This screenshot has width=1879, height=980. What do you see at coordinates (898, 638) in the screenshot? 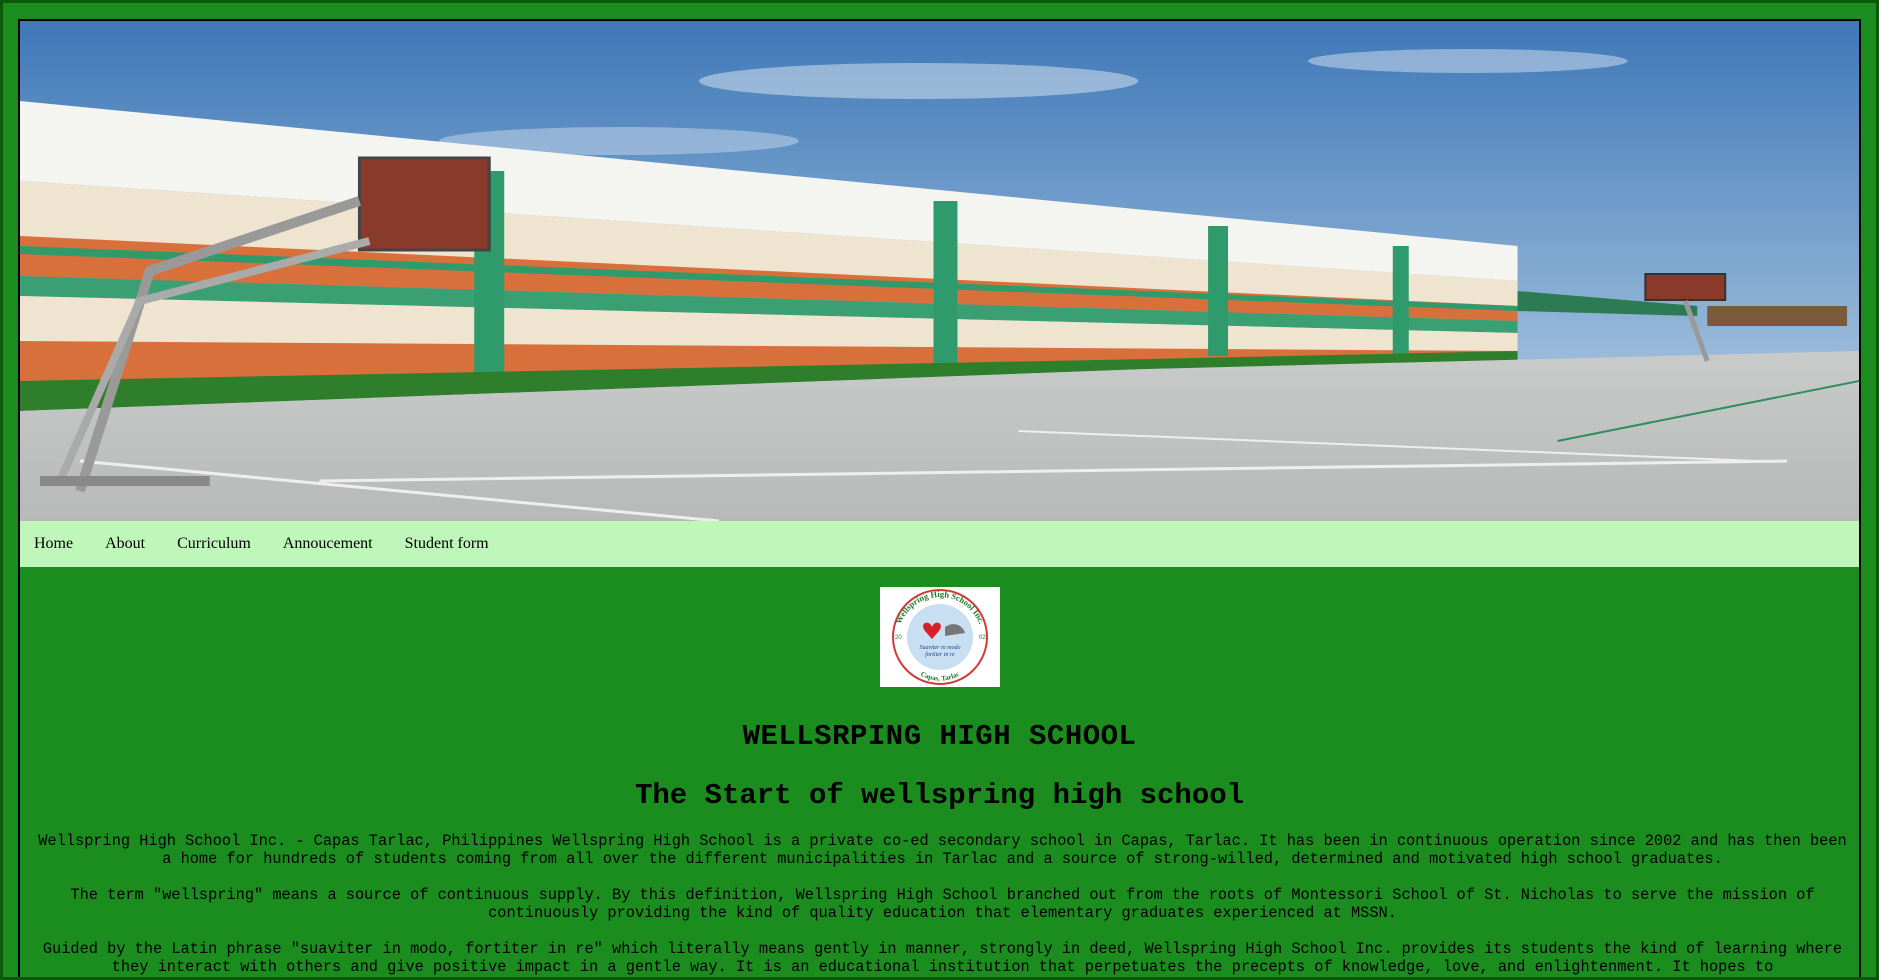
I see `logo-year-left: 20` at bounding box center [898, 638].